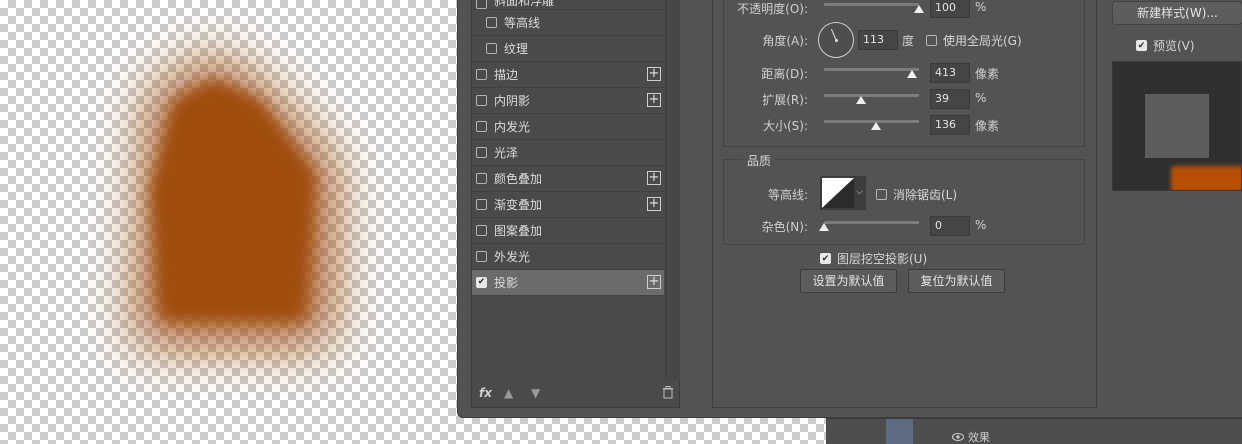 The height and width of the screenshot is (444, 1242). Describe the element at coordinates (950, 99) in the screenshot. I see `spread-field: 39` at that location.